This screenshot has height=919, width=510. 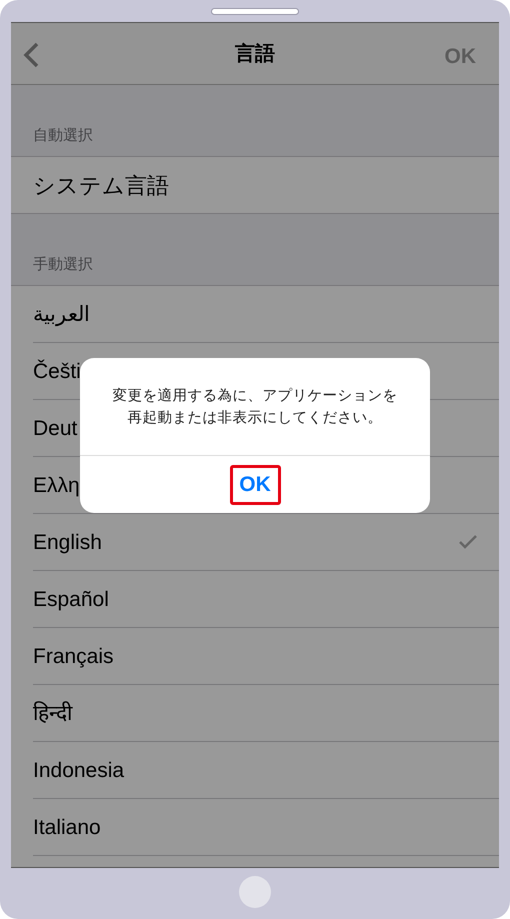 I want to click on section-header: 自動選択, so click(x=63, y=136).